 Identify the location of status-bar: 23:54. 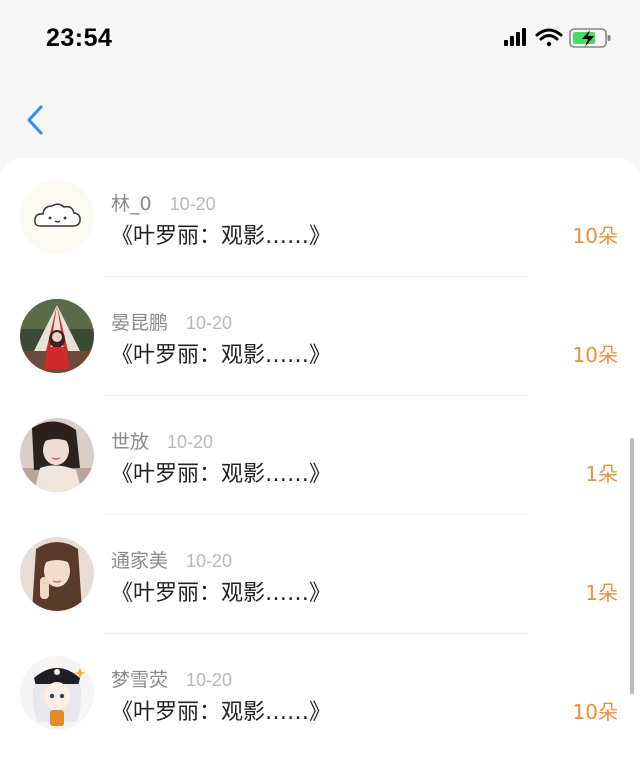
(320, 39).